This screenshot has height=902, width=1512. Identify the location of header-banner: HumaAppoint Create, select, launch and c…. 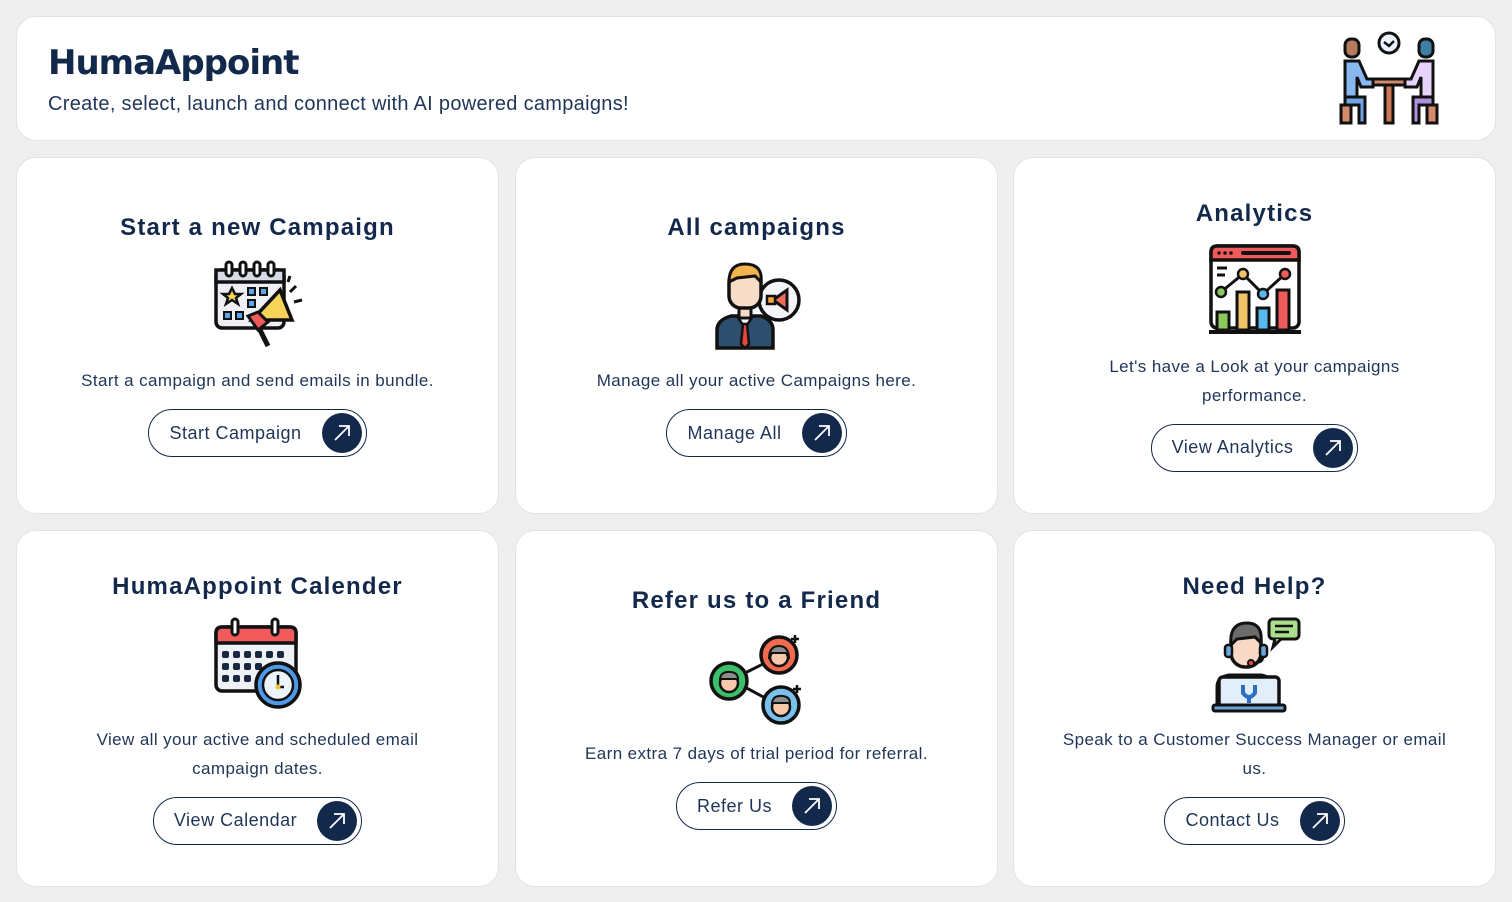
(756, 78).